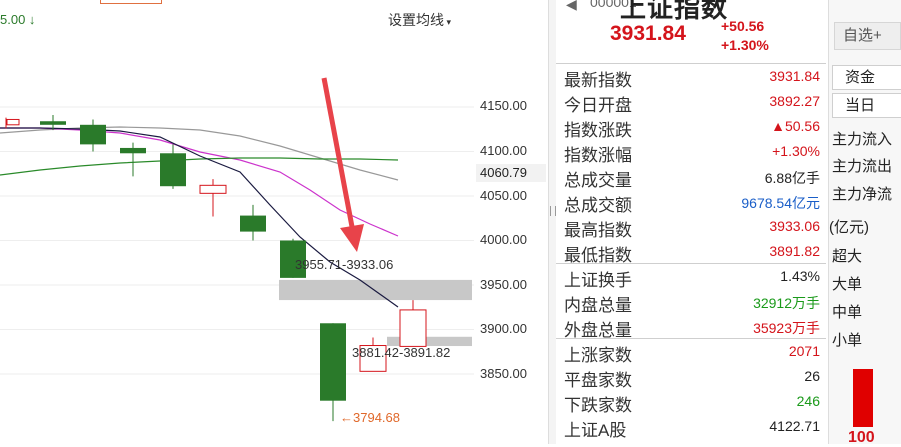  What do you see at coordinates (691, 202) in the screenshot?
I see `stat-row: 总成交额 9678.54亿元` at bounding box center [691, 202].